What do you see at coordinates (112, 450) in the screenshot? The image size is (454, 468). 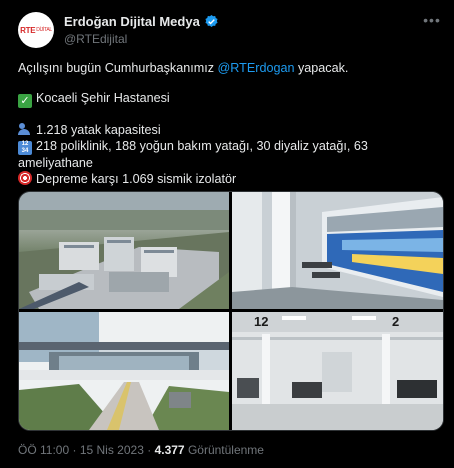 I see `tweet-date: 15 Nis 2023` at bounding box center [112, 450].